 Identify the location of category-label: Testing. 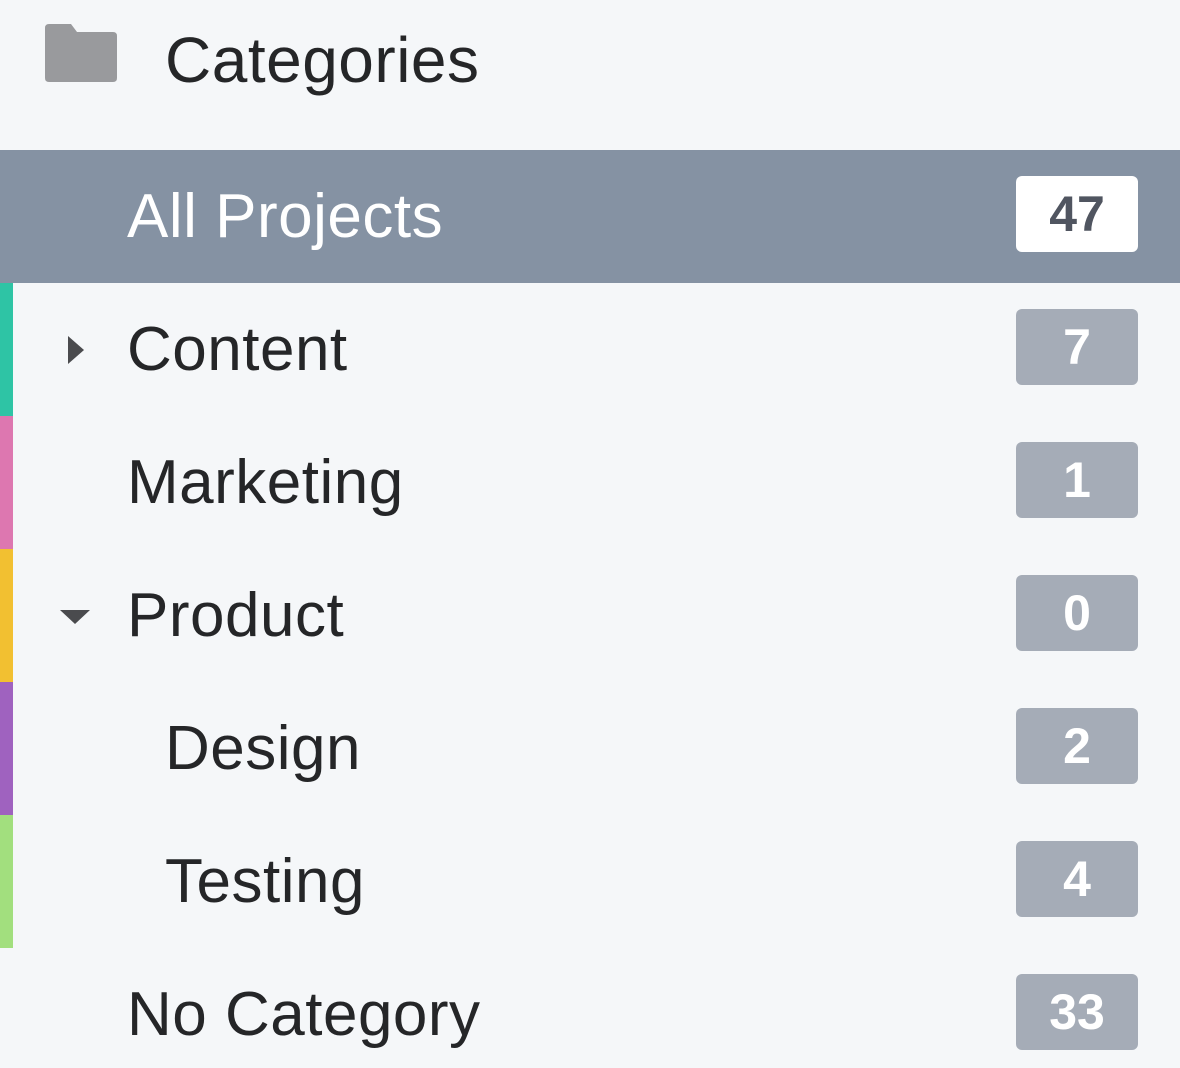
(265, 881).